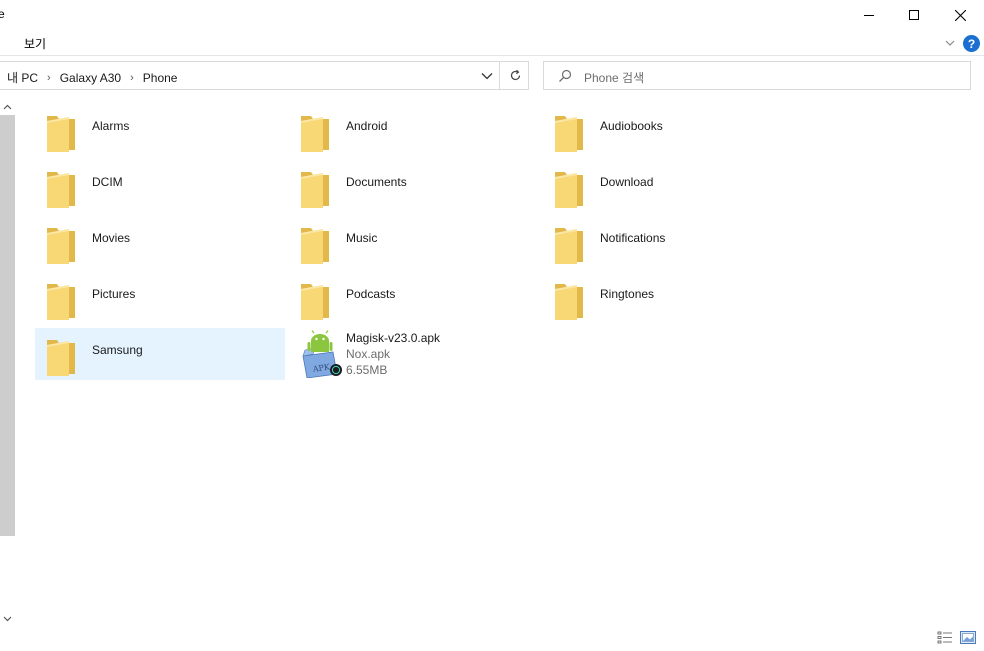 The image size is (984, 651). What do you see at coordinates (971, 43) in the screenshot?
I see `help-icon: ?` at bounding box center [971, 43].